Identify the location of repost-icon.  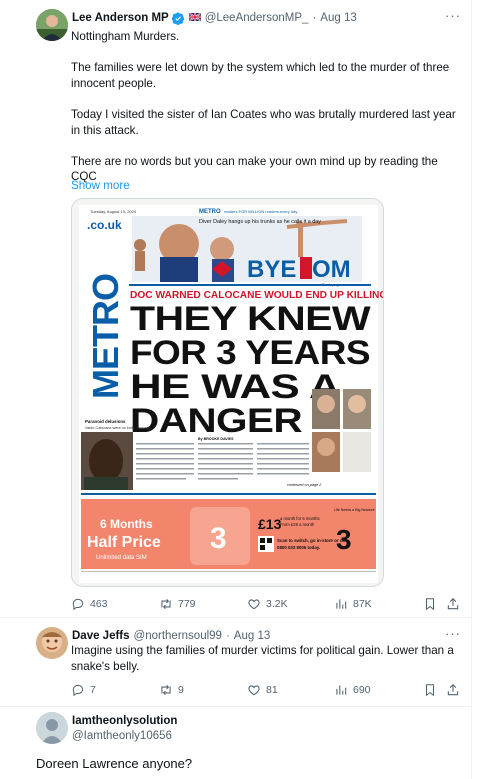
(166, 690).